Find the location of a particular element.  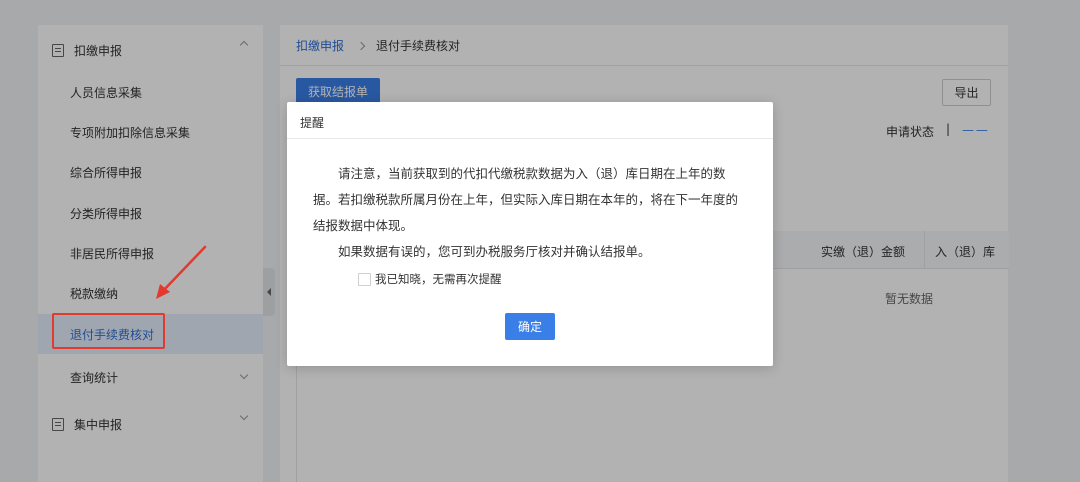

confirm-button: 确定 is located at coordinates (530, 326).